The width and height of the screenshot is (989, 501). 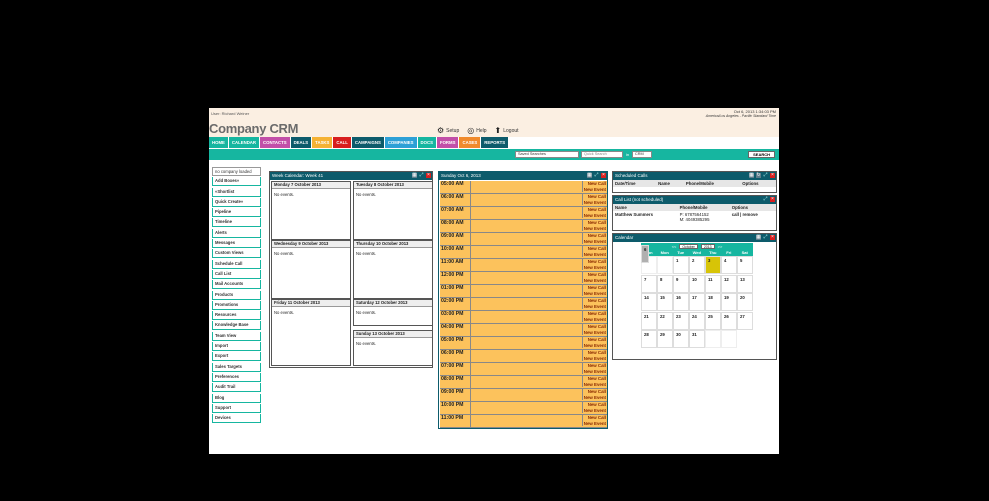 I want to click on sidebar-item: Sales Targets, so click(x=236, y=367).